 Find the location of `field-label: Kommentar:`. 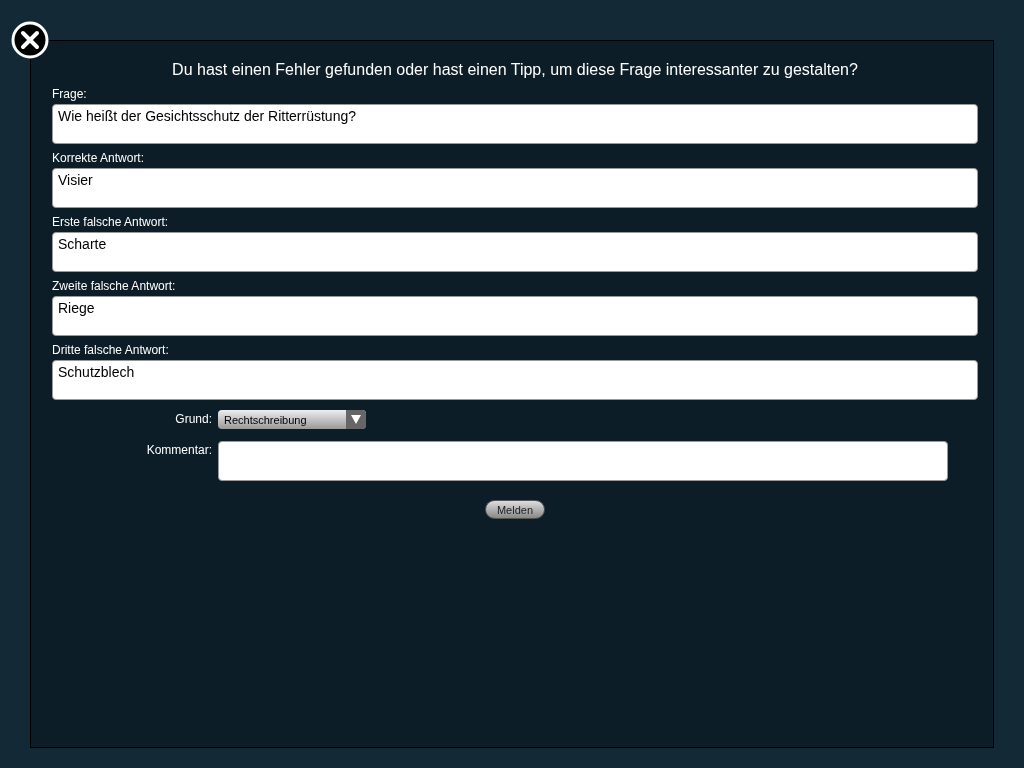

field-label: Kommentar: is located at coordinates (178, 449).